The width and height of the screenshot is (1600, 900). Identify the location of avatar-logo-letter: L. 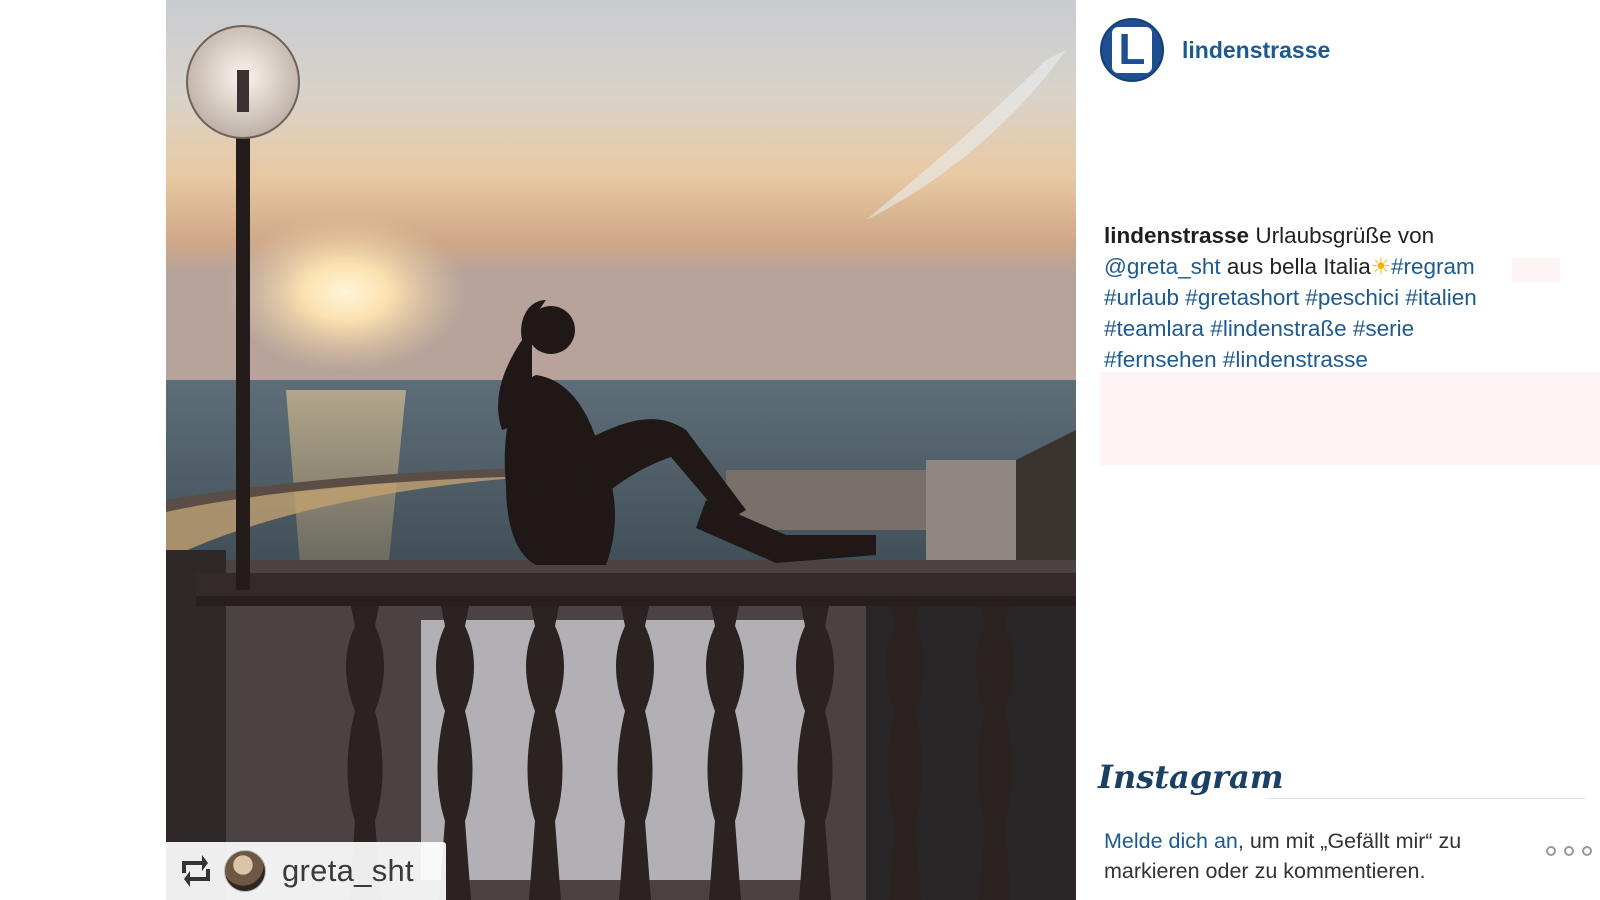
(1132, 50).